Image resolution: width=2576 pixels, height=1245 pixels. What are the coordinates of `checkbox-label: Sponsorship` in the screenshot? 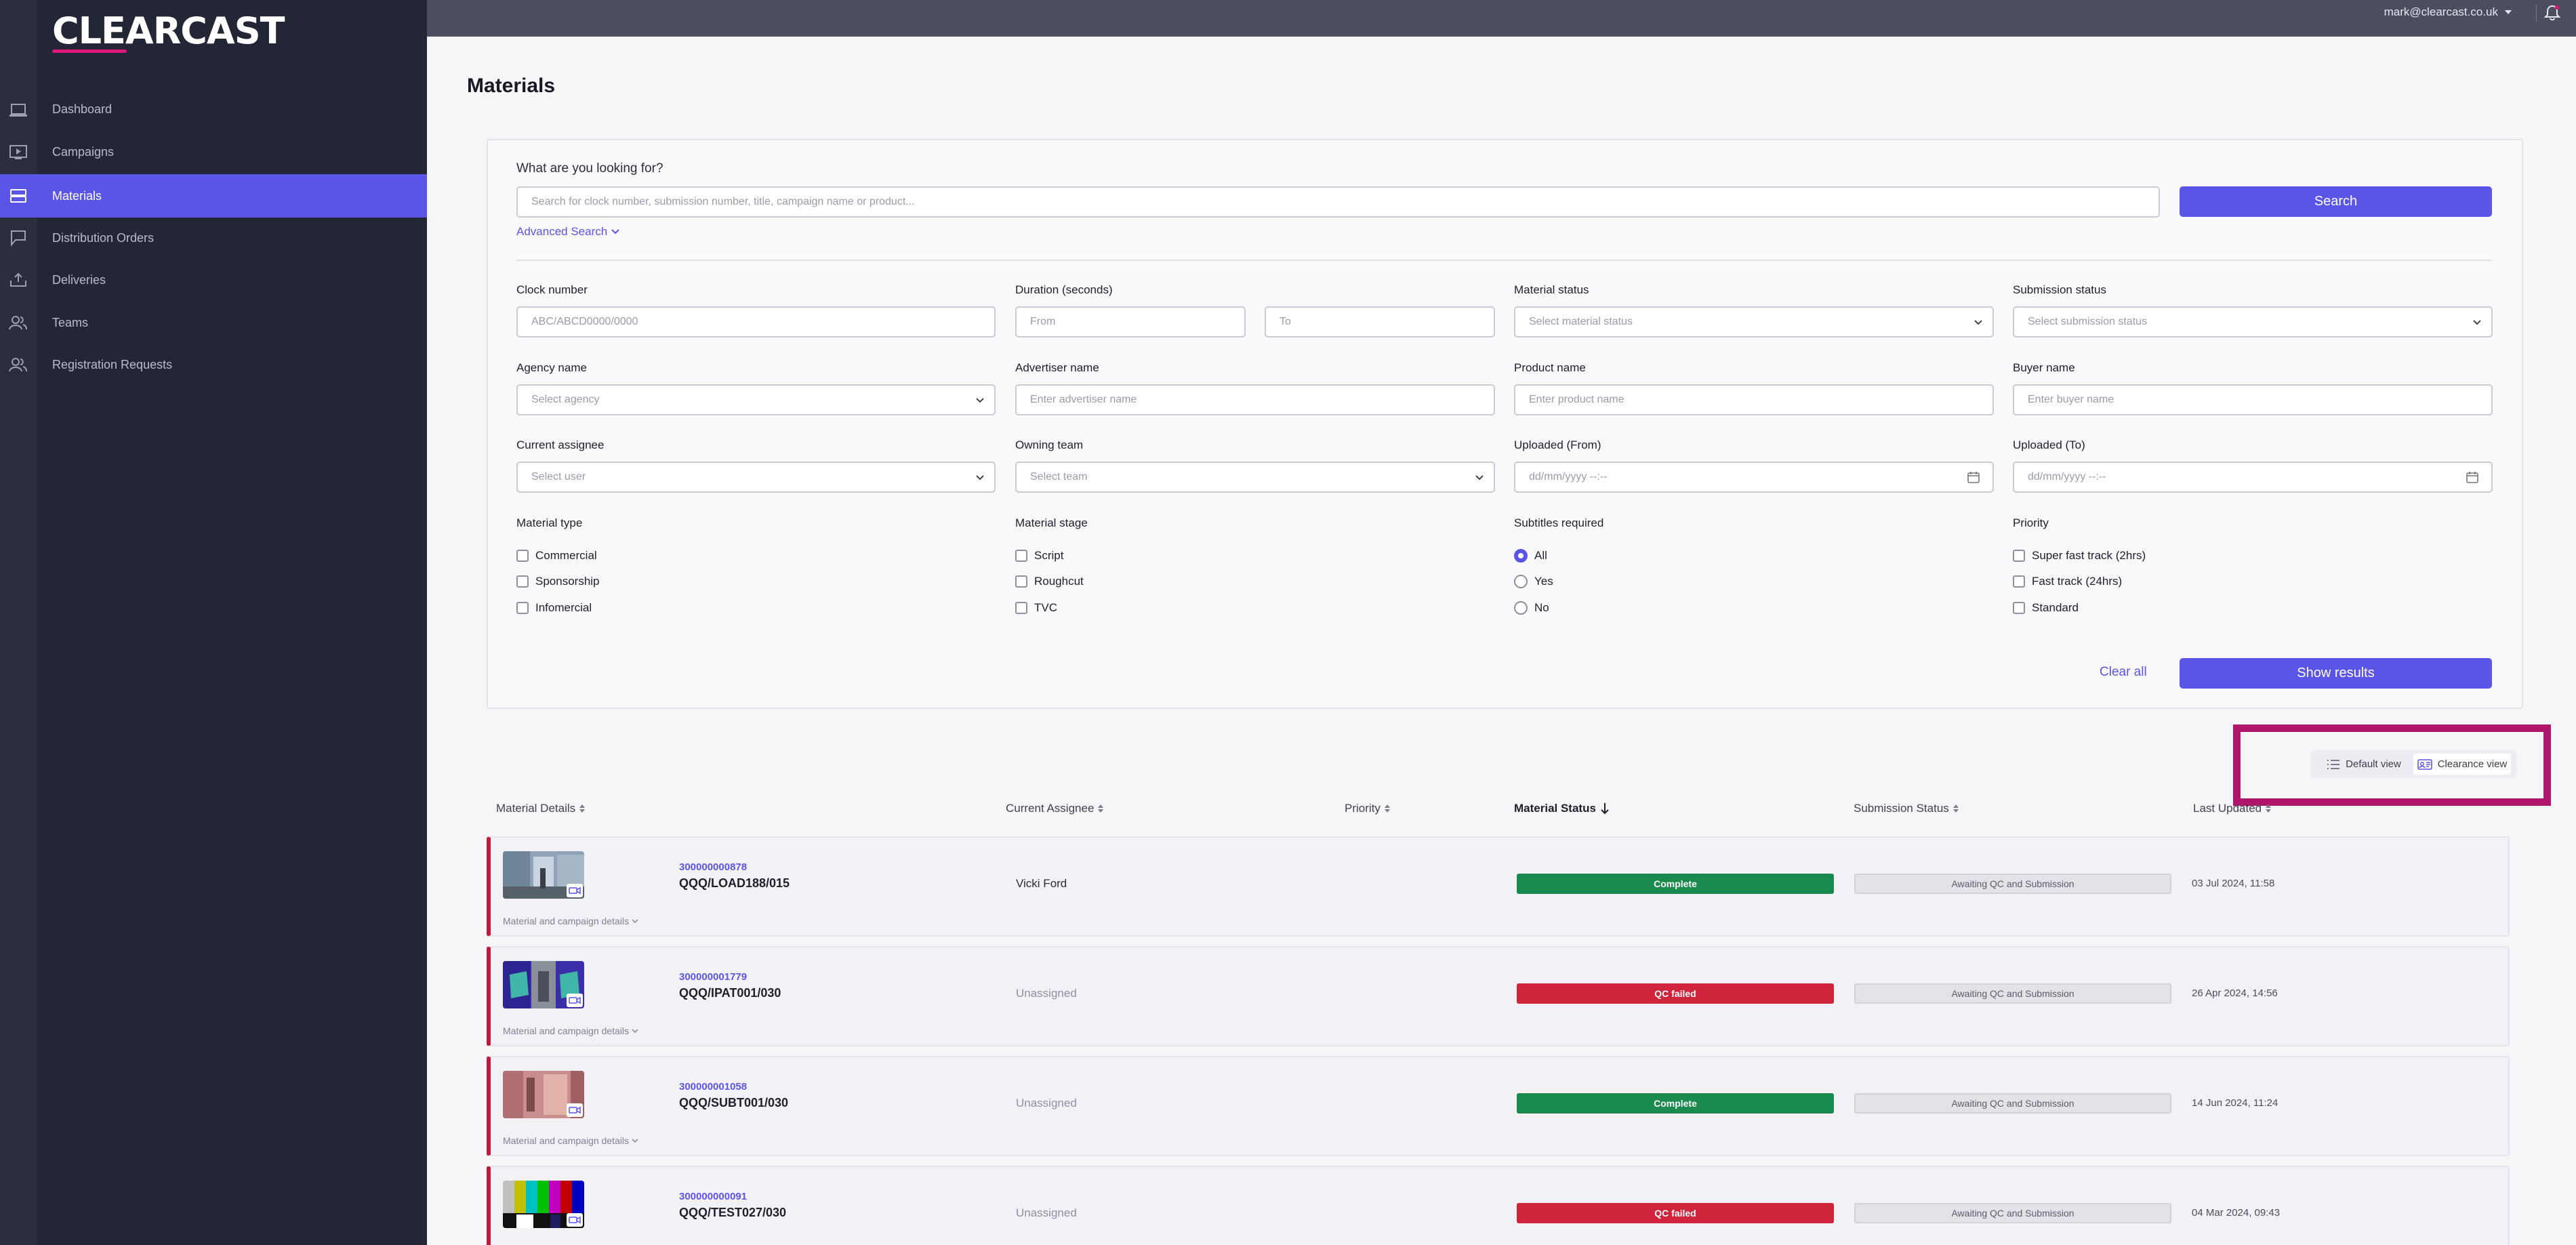 It's located at (567, 581).